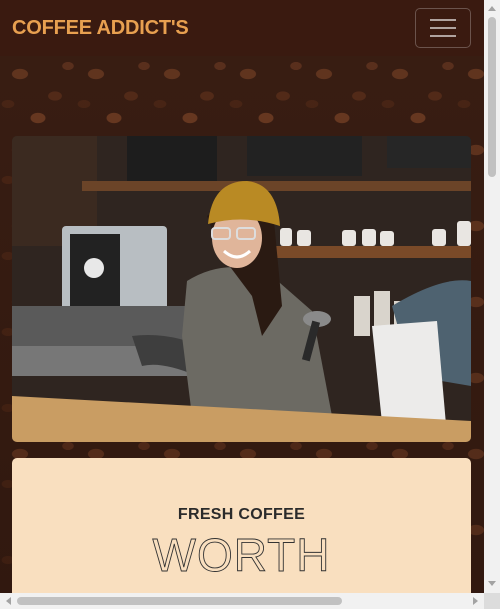 The image size is (500, 609). Describe the element at coordinates (241, 555) in the screenshot. I see `card-heading: WORTH` at that location.